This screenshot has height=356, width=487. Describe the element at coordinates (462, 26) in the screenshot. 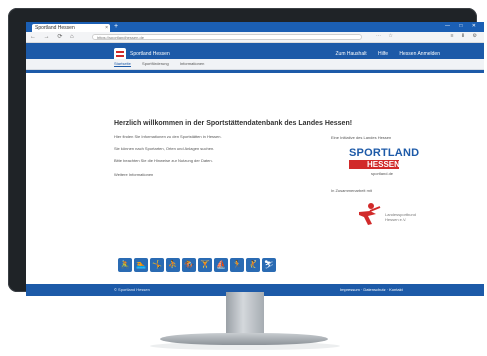

I see `window-controls: — □ ✕` at that location.